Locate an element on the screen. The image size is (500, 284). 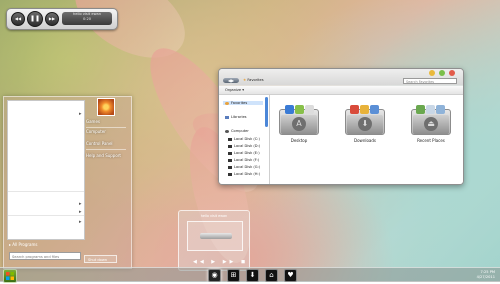
taskbar: ◉ ⊞ ⬇ ⌂ ♥ 7:25 PM 4/27/2011 is located at coordinates (250, 275).